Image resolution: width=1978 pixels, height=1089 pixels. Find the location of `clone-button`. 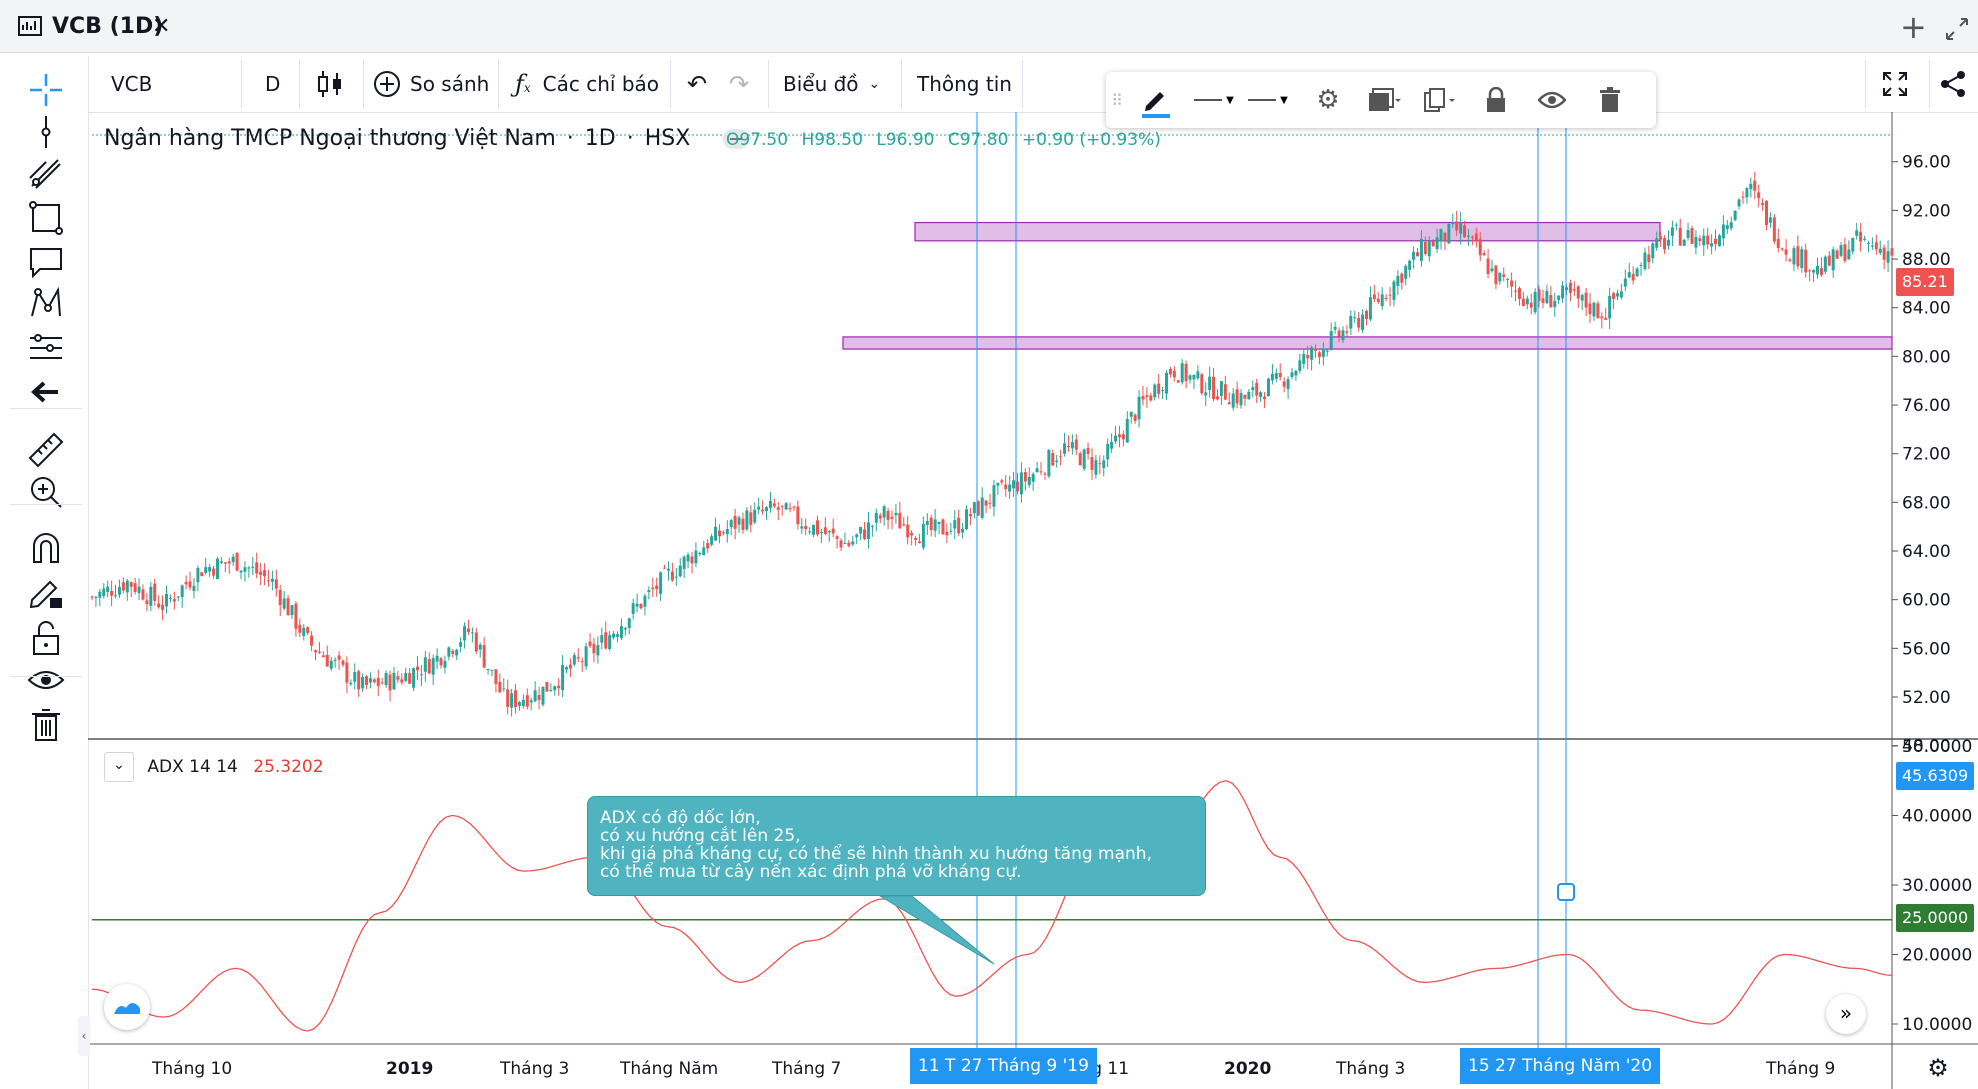

clone-button is located at coordinates (1440, 100).